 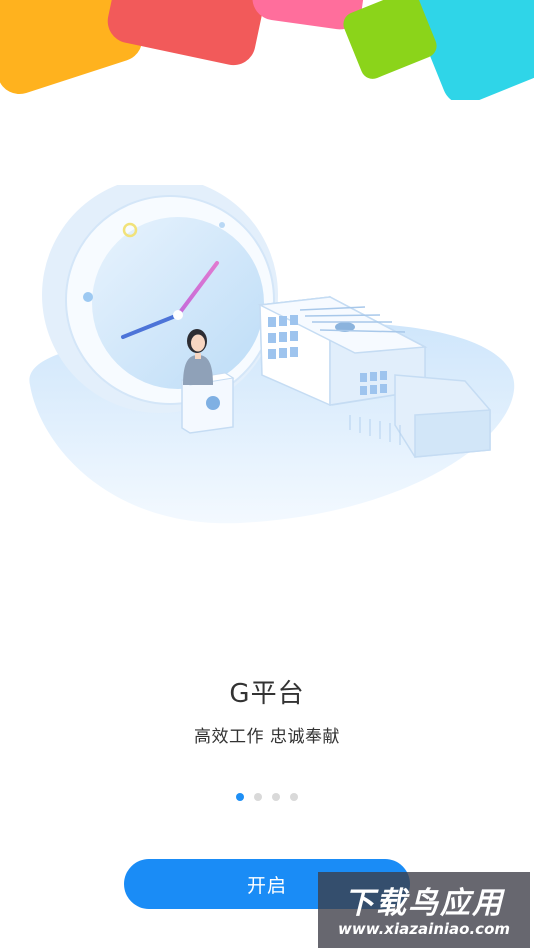 What do you see at coordinates (424, 929) in the screenshot?
I see `watermark-url: www.xiazainiao.com` at bounding box center [424, 929].